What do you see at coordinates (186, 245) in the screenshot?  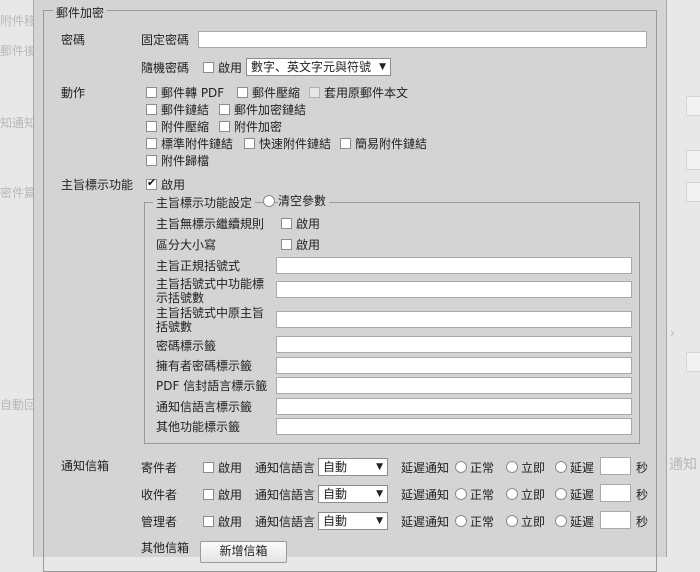 I see `subject-row-label: 區分大小寫` at bounding box center [186, 245].